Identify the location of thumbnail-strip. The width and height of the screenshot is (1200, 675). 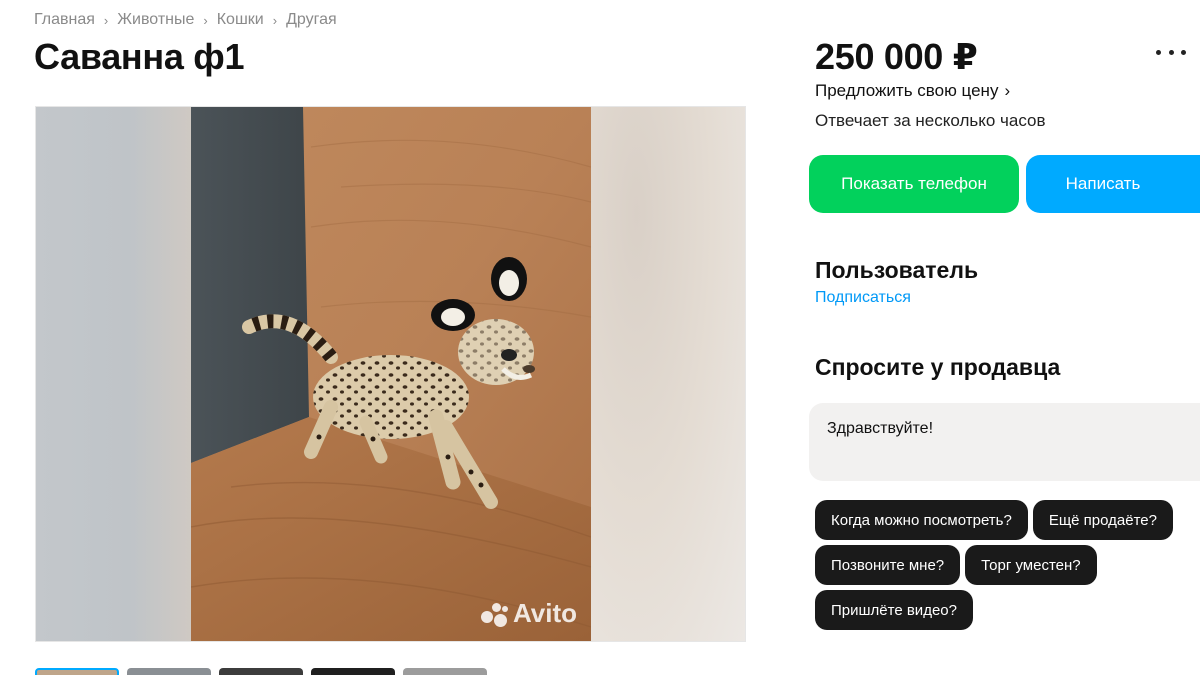
(261, 671).